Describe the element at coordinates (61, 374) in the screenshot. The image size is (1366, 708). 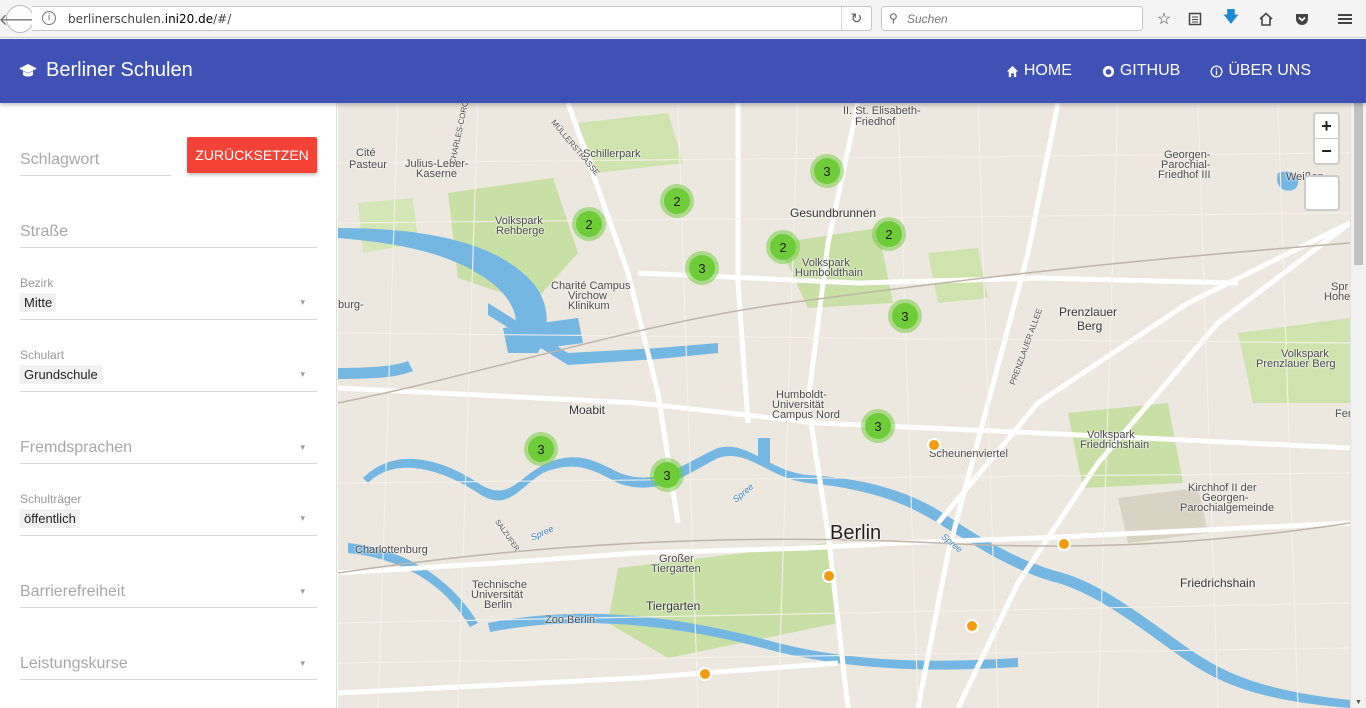
I see `schulart-value: Grundschule` at that location.